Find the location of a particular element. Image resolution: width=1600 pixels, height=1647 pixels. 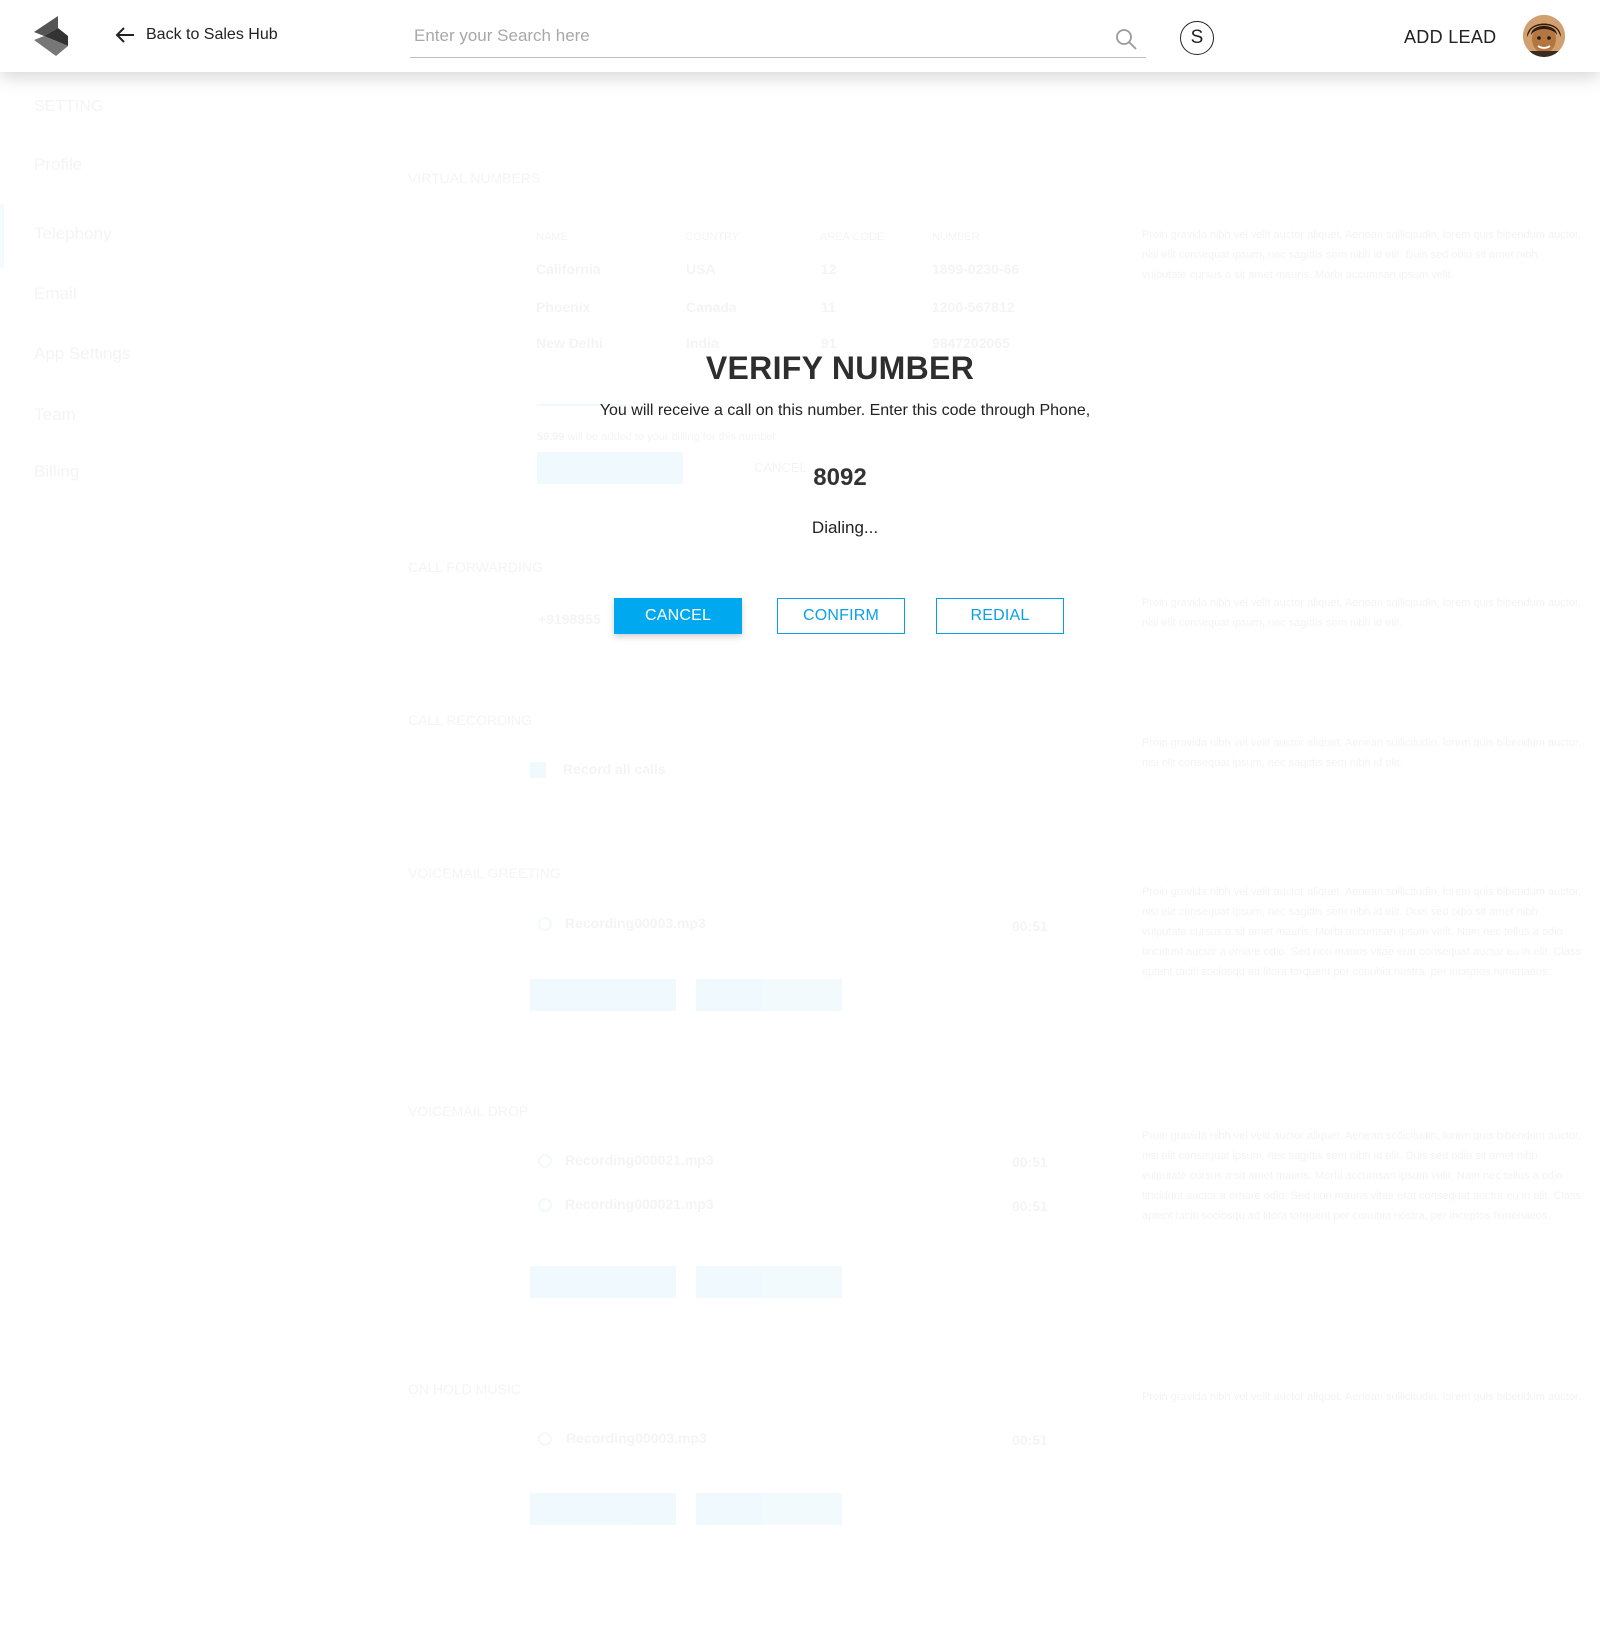

table-cell: 1899-0230-66 is located at coordinates (976, 269).